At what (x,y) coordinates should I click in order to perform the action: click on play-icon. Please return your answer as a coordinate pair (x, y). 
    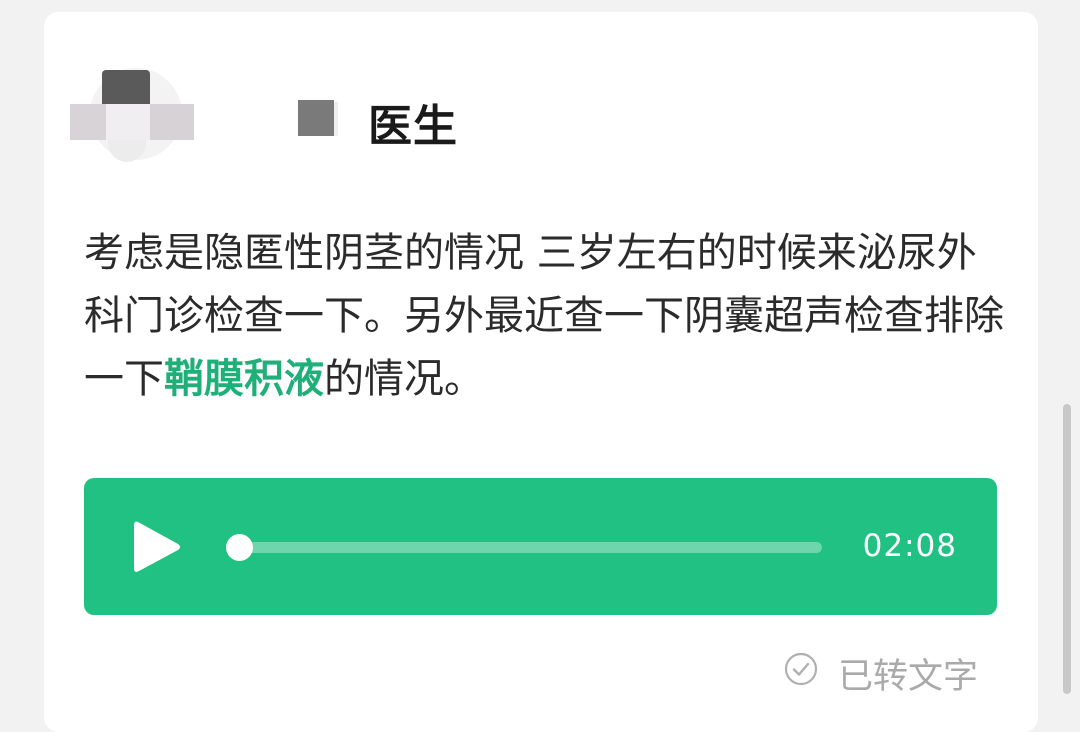
    Looking at the image, I should click on (157, 546).